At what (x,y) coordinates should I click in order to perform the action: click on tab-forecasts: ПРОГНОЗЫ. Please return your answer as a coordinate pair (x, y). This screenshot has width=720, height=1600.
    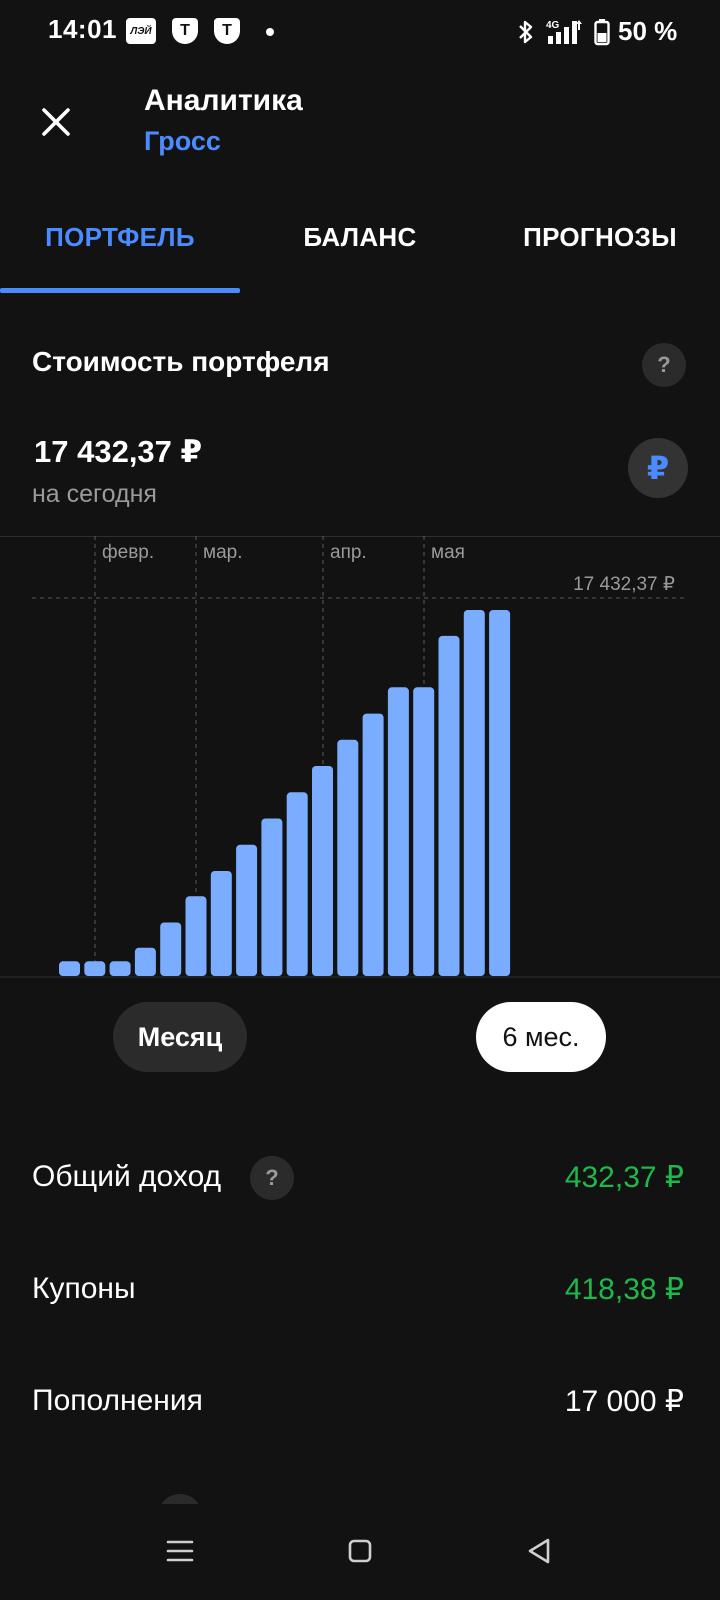
    Looking at the image, I should click on (600, 237).